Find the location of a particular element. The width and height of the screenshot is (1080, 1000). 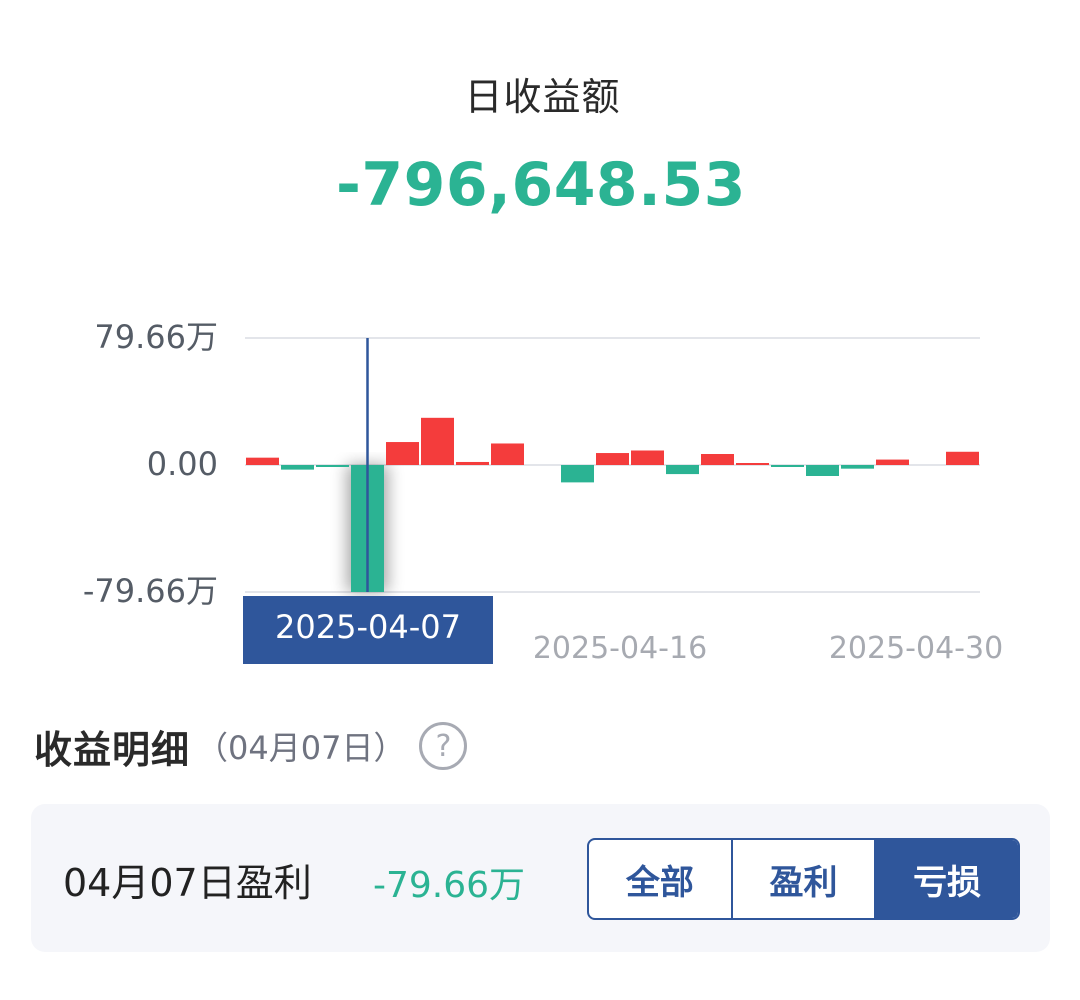

detail-card: 04月07日盈利 -79.66万 全部 盈利 亏损 is located at coordinates (540, 878).